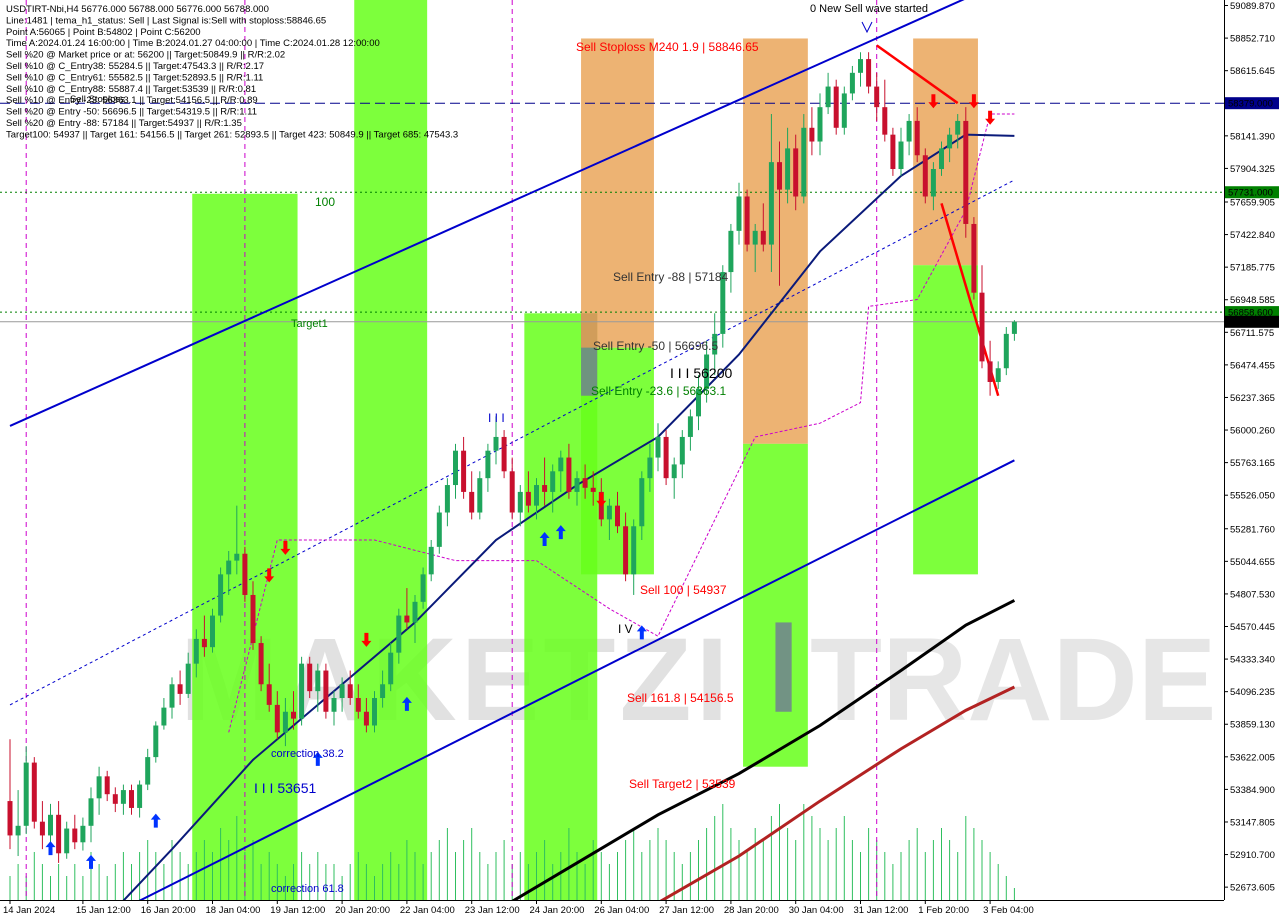  I want to click on x-tick-label: 19 Jan 12:00, so click(297, 910).